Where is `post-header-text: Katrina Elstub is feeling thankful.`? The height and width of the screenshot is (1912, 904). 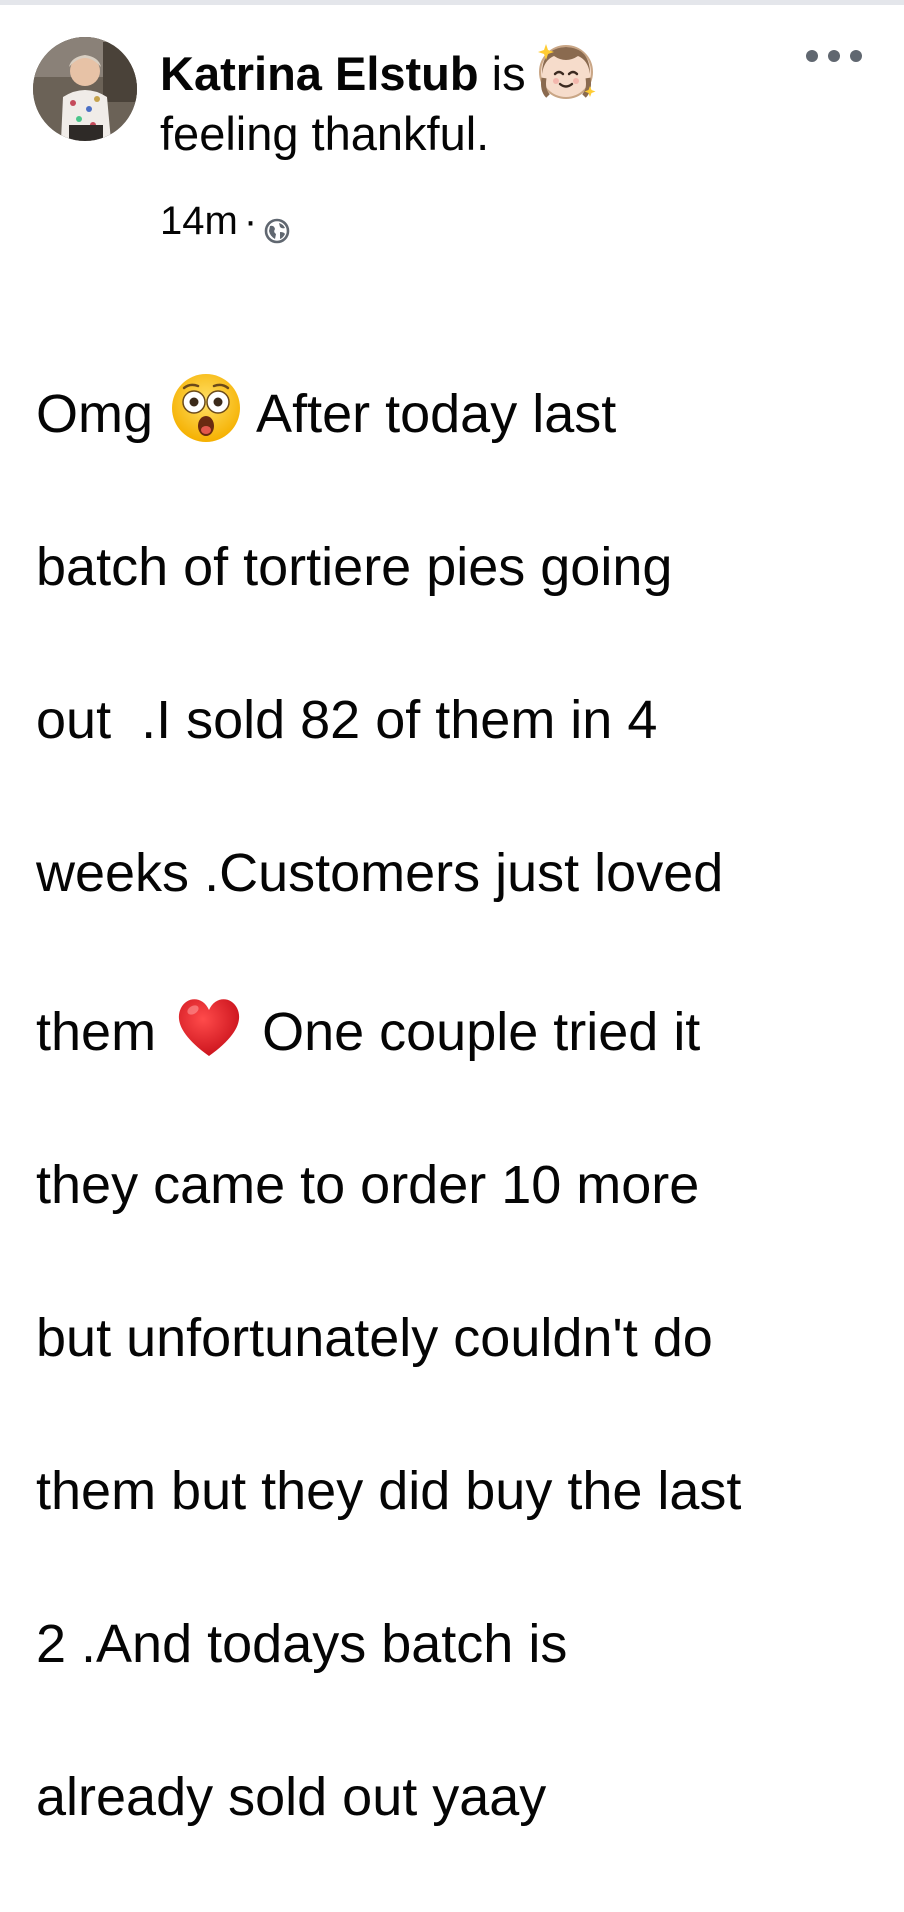 post-header-text: Katrina Elstub is feeling thankful. is located at coordinates (460, 101).